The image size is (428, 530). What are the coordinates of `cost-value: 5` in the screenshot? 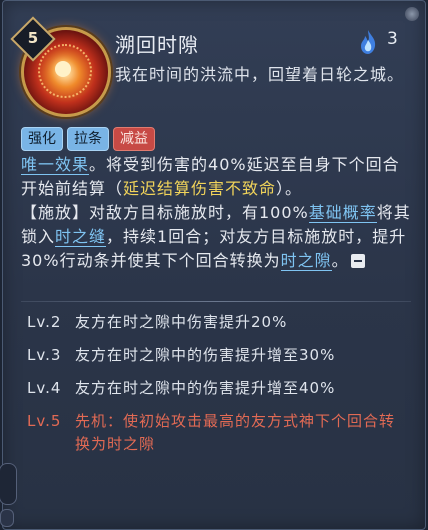 It's located at (33, 38).